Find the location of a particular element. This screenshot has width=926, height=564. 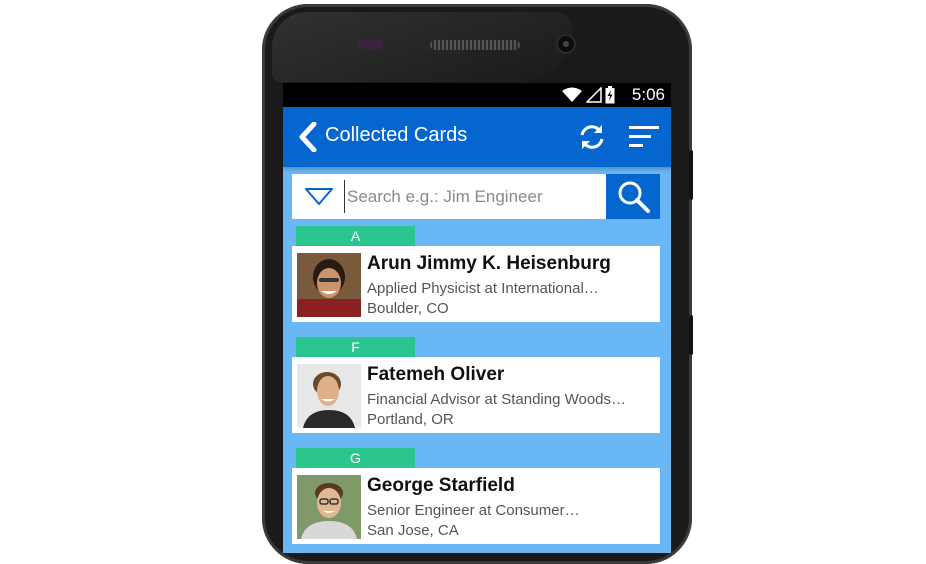

section-header-g: G is located at coordinates (355, 458).